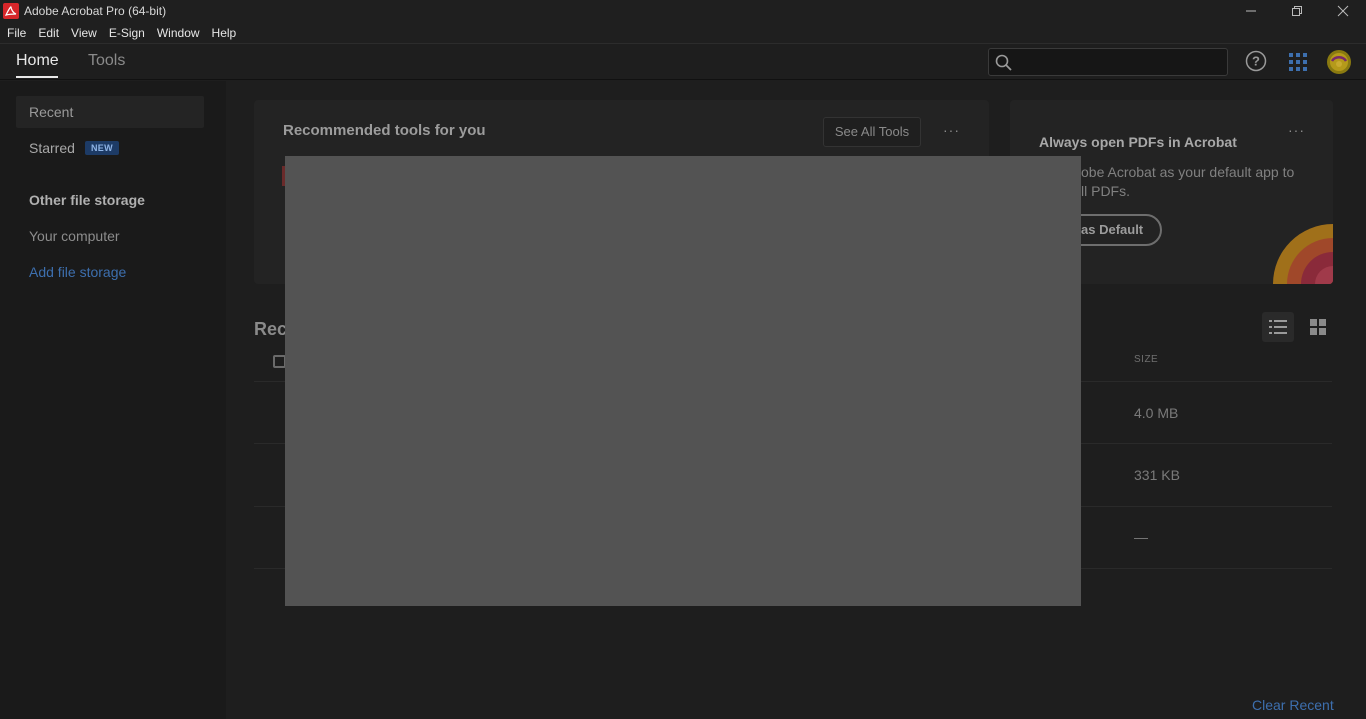 The width and height of the screenshot is (1366, 719). What do you see at coordinates (1003, 62) in the screenshot?
I see `search-icon` at bounding box center [1003, 62].